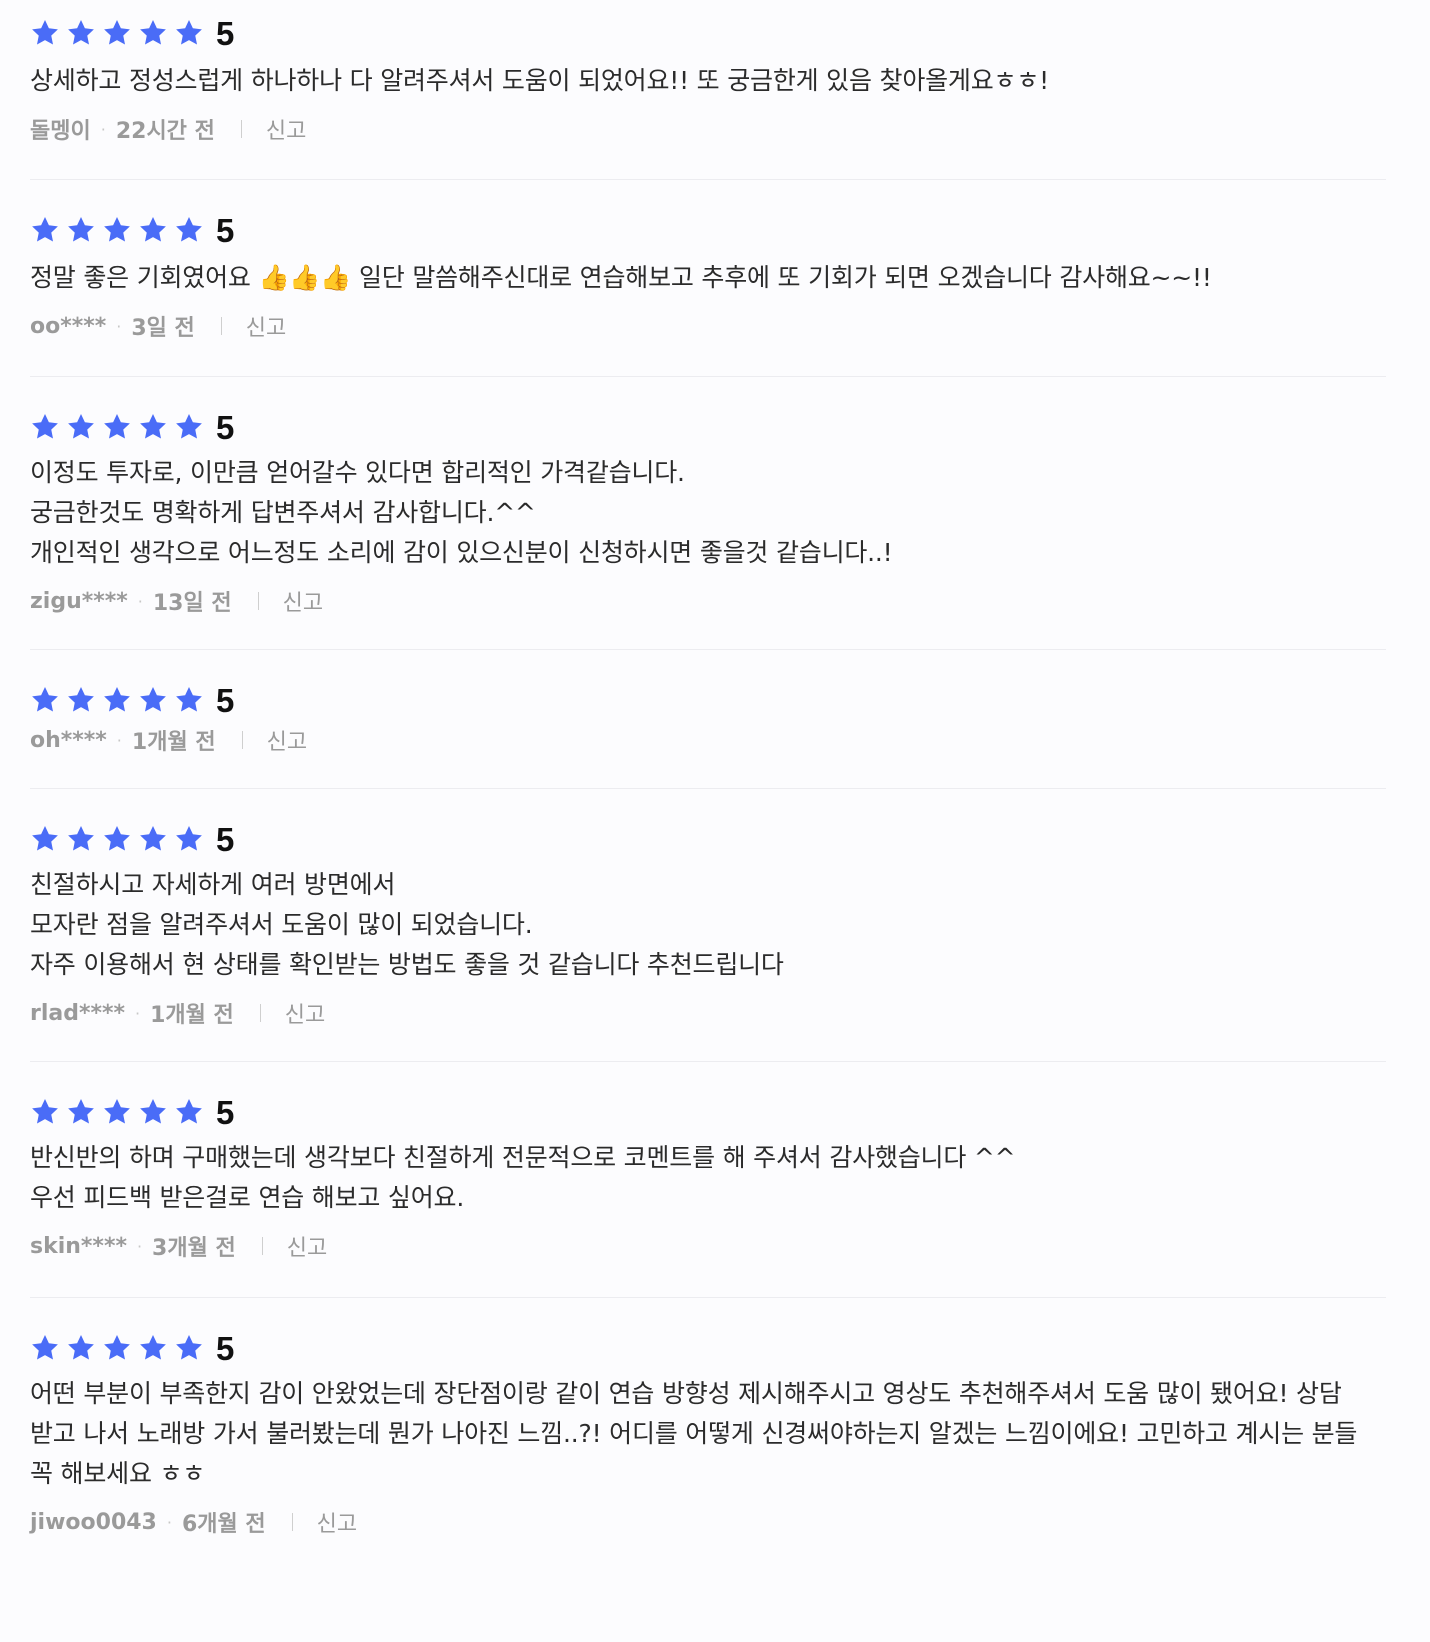 The width and height of the screenshot is (1430, 1642). I want to click on review-item: 5 oh**** · 1개월 전 신고, so click(708, 719).